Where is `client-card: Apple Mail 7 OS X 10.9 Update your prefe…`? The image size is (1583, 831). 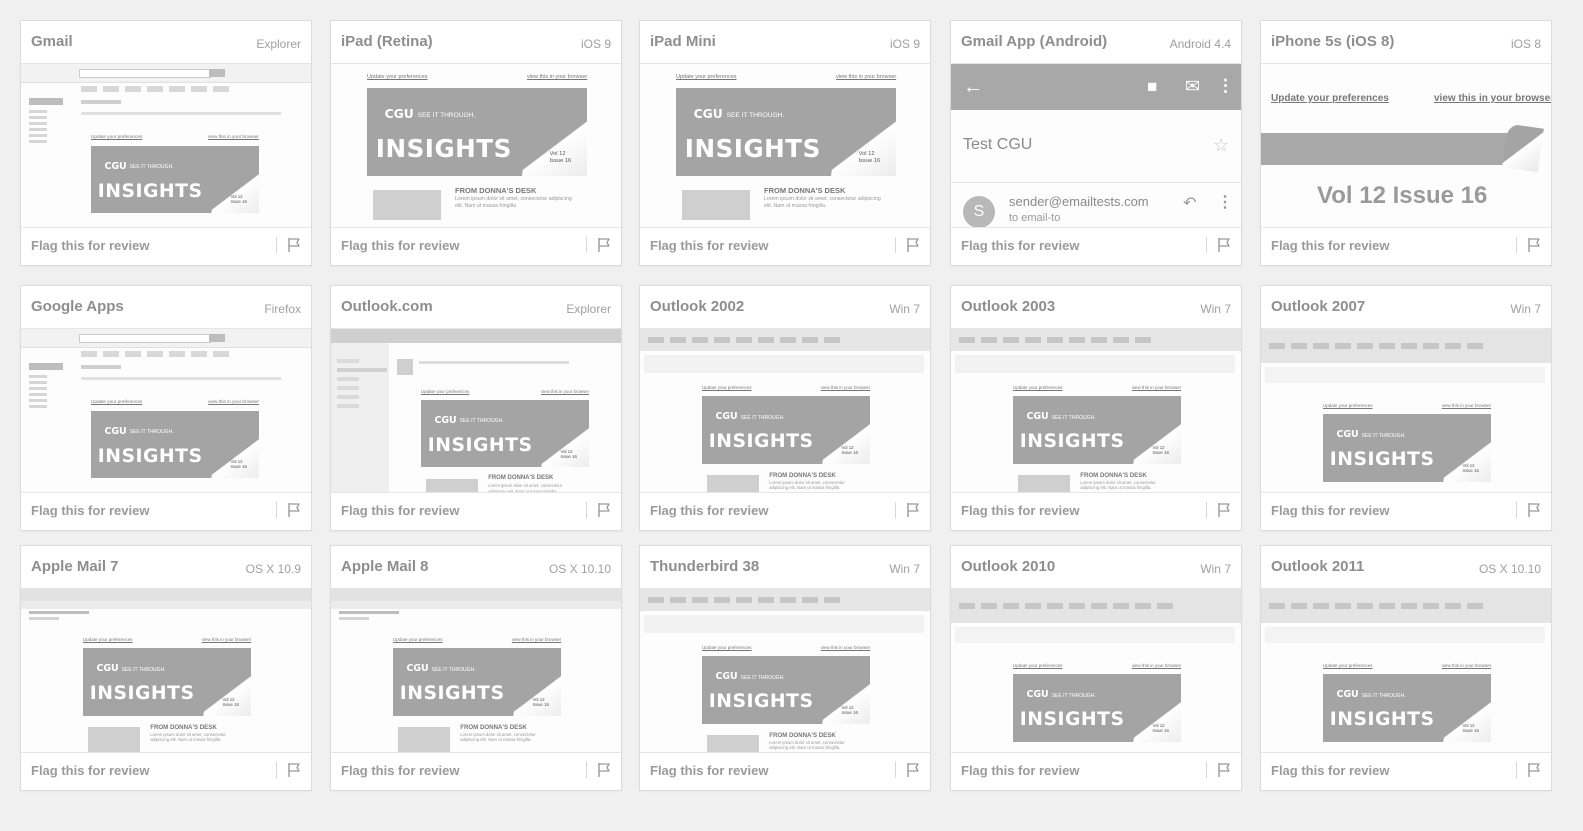 client-card: Apple Mail 7 OS X 10.9 Update your prefe… is located at coordinates (166, 668).